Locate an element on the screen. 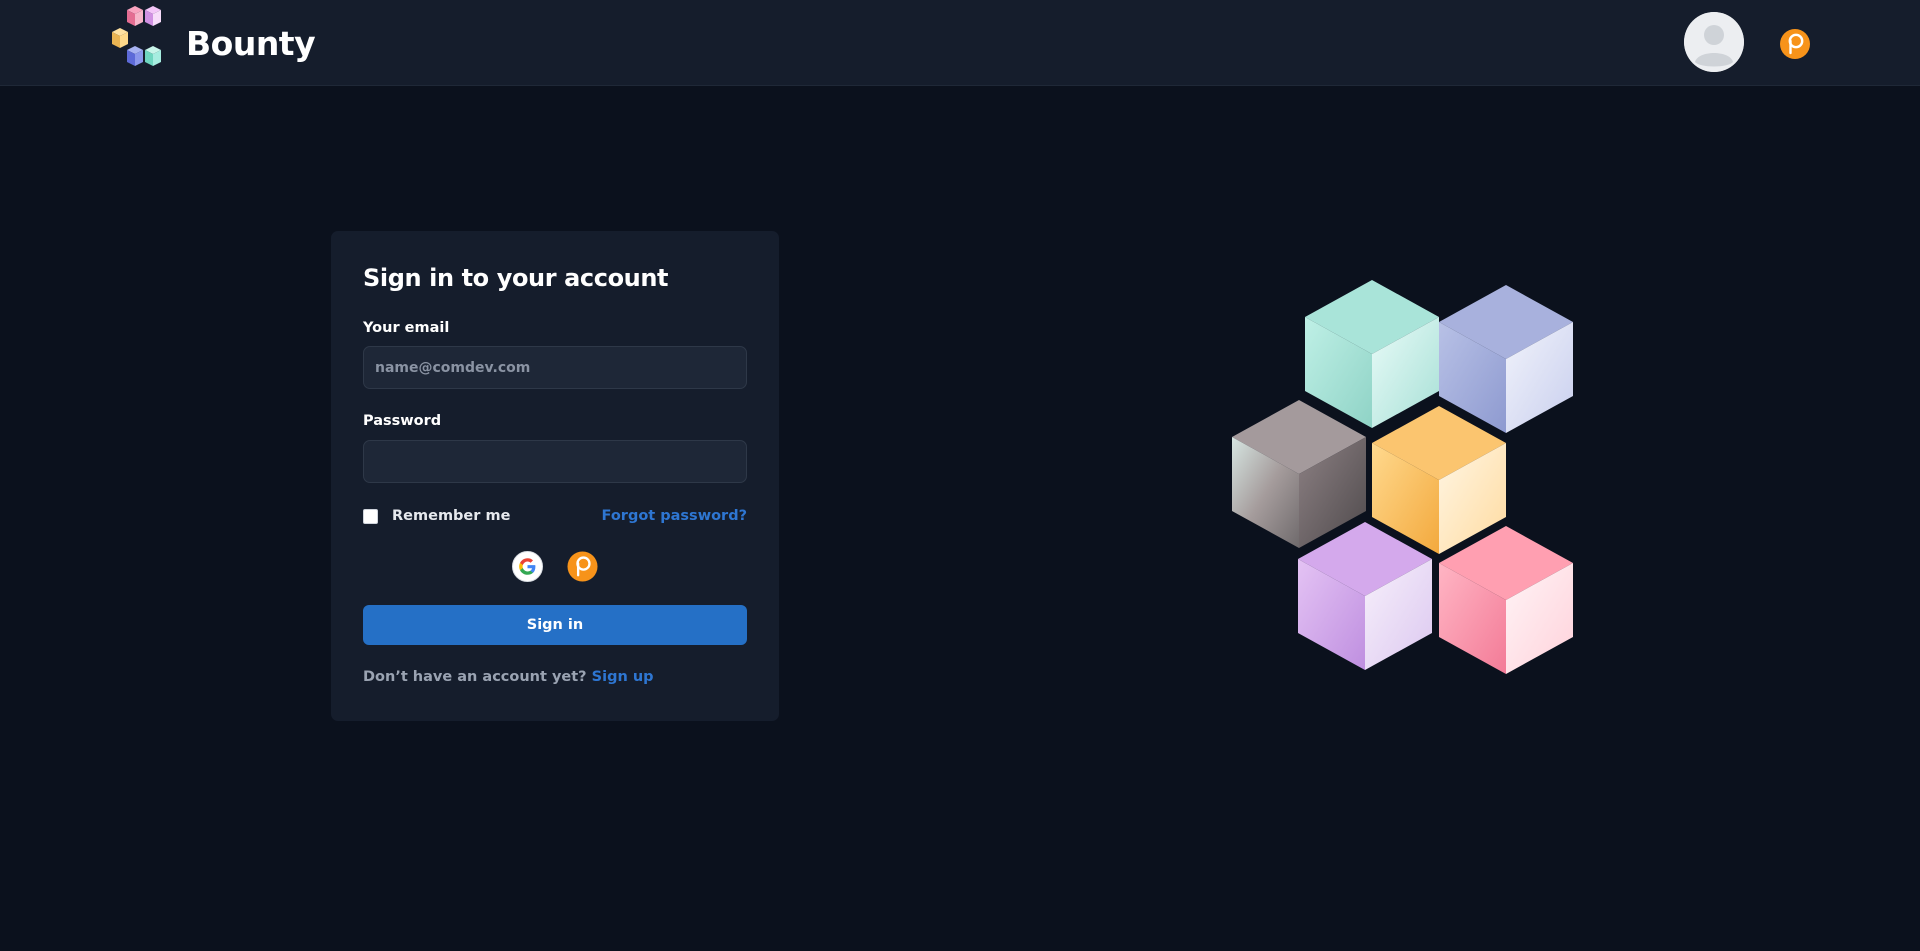  pearl-cube is located at coordinates (1299, 474).